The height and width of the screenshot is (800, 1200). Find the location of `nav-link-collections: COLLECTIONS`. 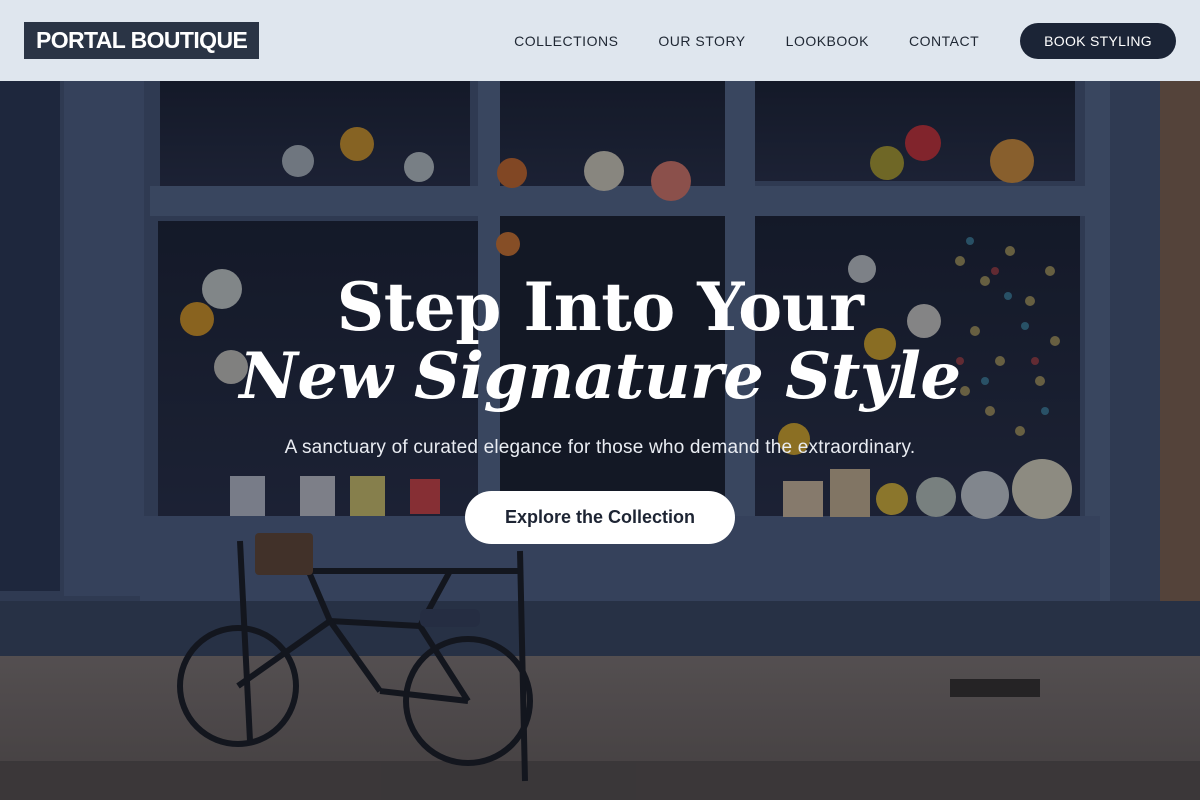

nav-link-collections: COLLECTIONS is located at coordinates (566, 41).